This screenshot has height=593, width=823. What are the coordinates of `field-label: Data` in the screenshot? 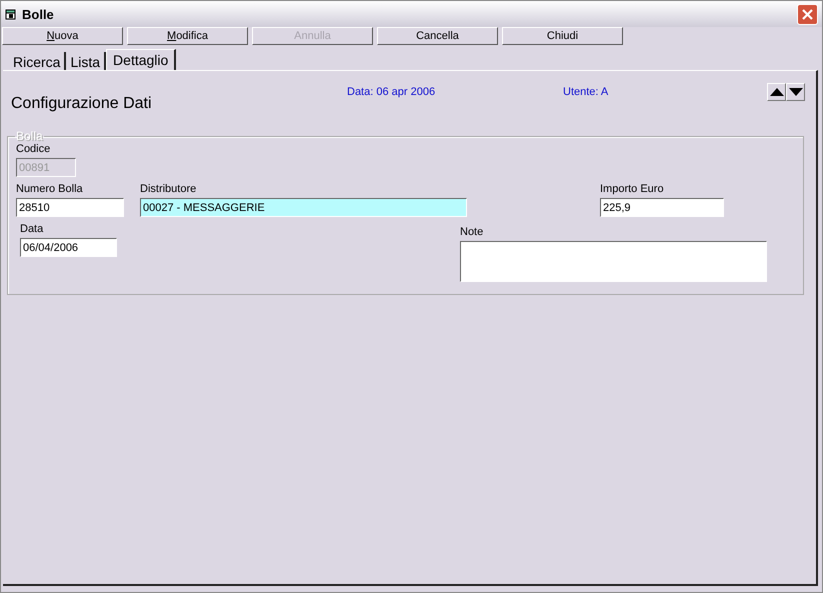 It's located at (32, 229).